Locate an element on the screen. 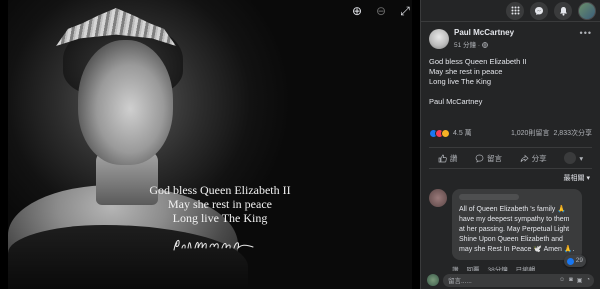  share-button: 分享 is located at coordinates (533, 158).